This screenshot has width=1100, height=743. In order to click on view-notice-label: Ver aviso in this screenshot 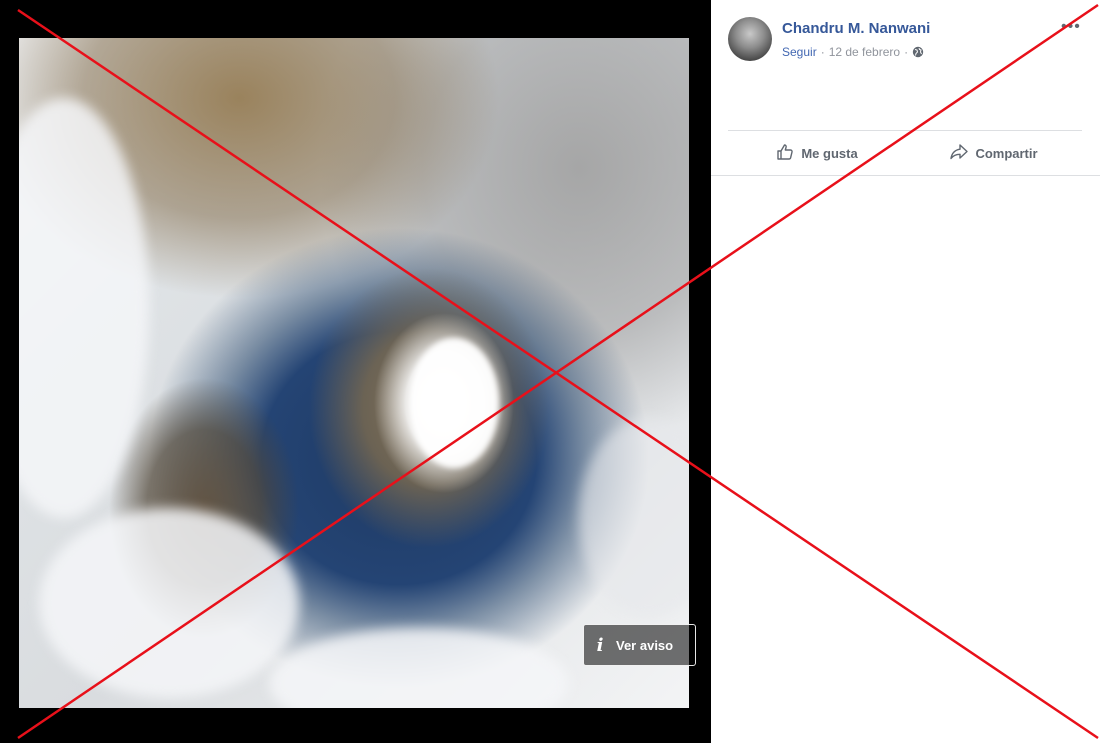, I will do `click(645, 645)`.